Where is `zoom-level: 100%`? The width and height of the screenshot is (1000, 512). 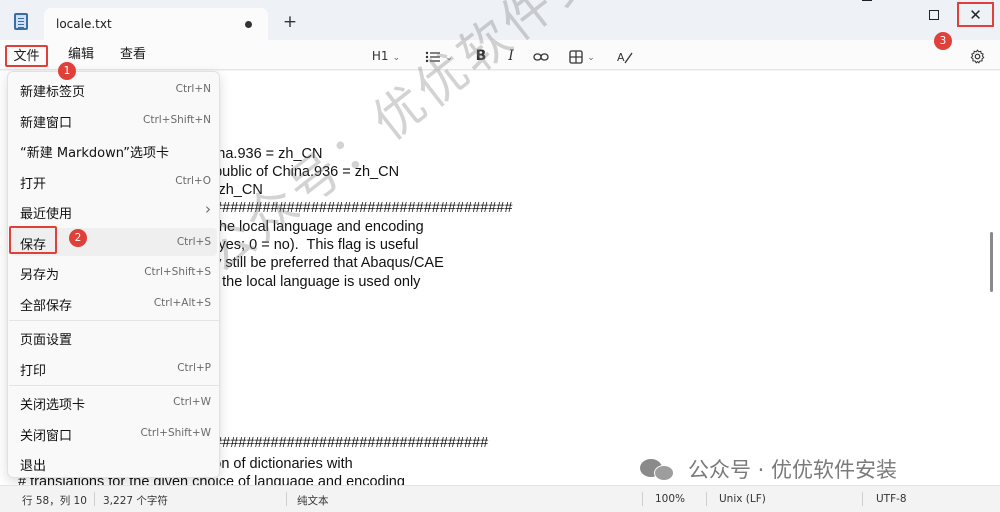 zoom-level: 100% is located at coordinates (670, 499).